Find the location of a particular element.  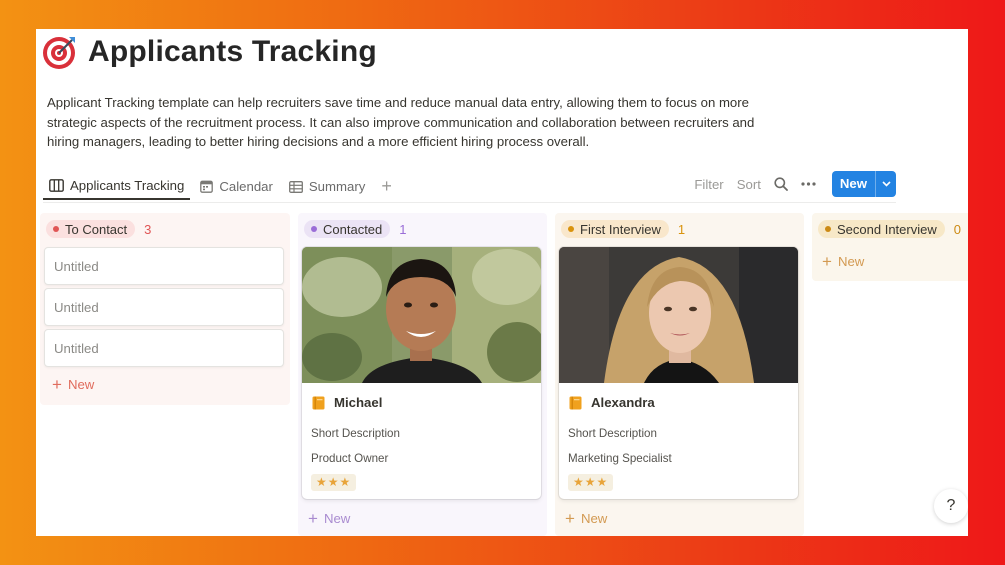

column-header: Second Interview 0 is located at coordinates (889, 229).